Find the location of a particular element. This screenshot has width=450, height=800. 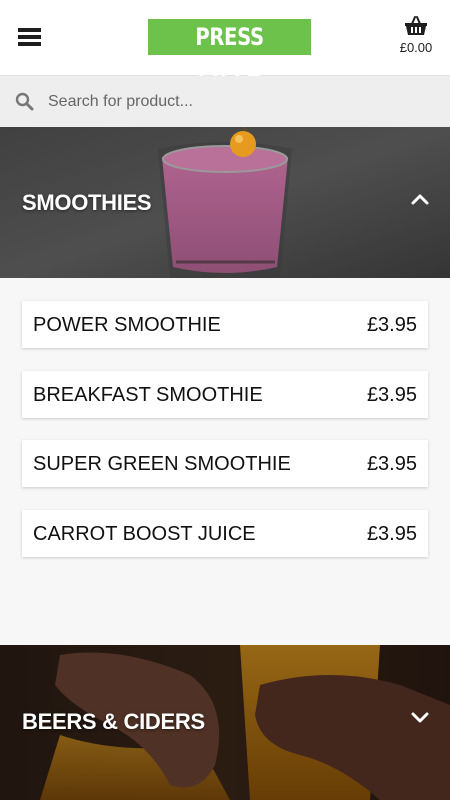

search-icon is located at coordinates (24, 101).